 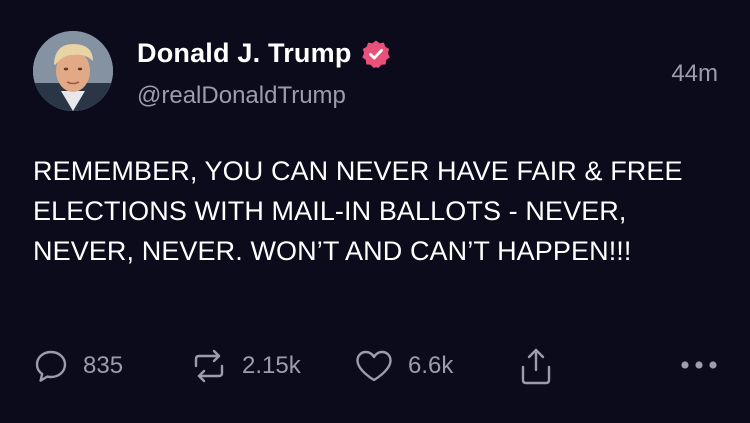 I want to click on share-upload-icon, so click(x=536, y=366).